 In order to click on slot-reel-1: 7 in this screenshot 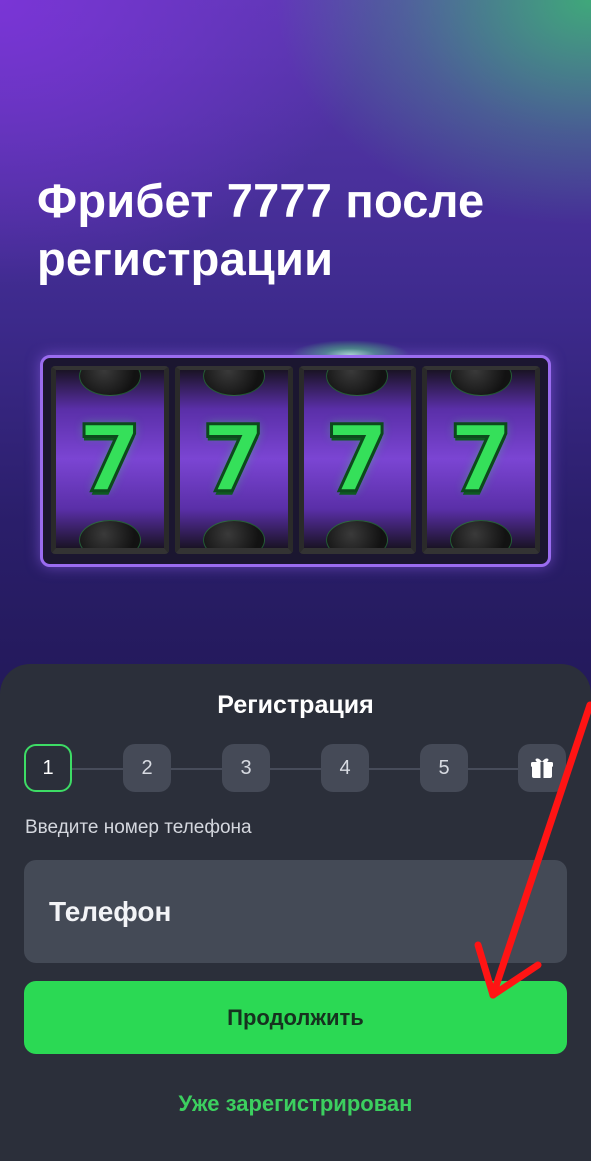, I will do `click(110, 460)`.